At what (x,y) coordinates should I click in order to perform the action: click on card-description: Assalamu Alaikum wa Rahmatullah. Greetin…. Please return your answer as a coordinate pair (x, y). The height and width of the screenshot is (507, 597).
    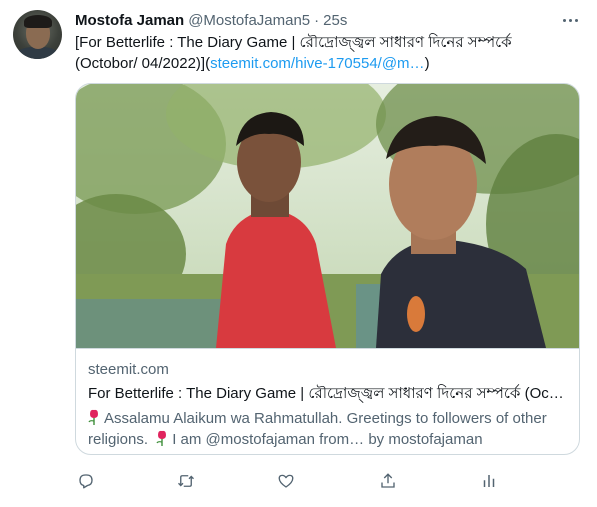
    Looking at the image, I should click on (329, 429).